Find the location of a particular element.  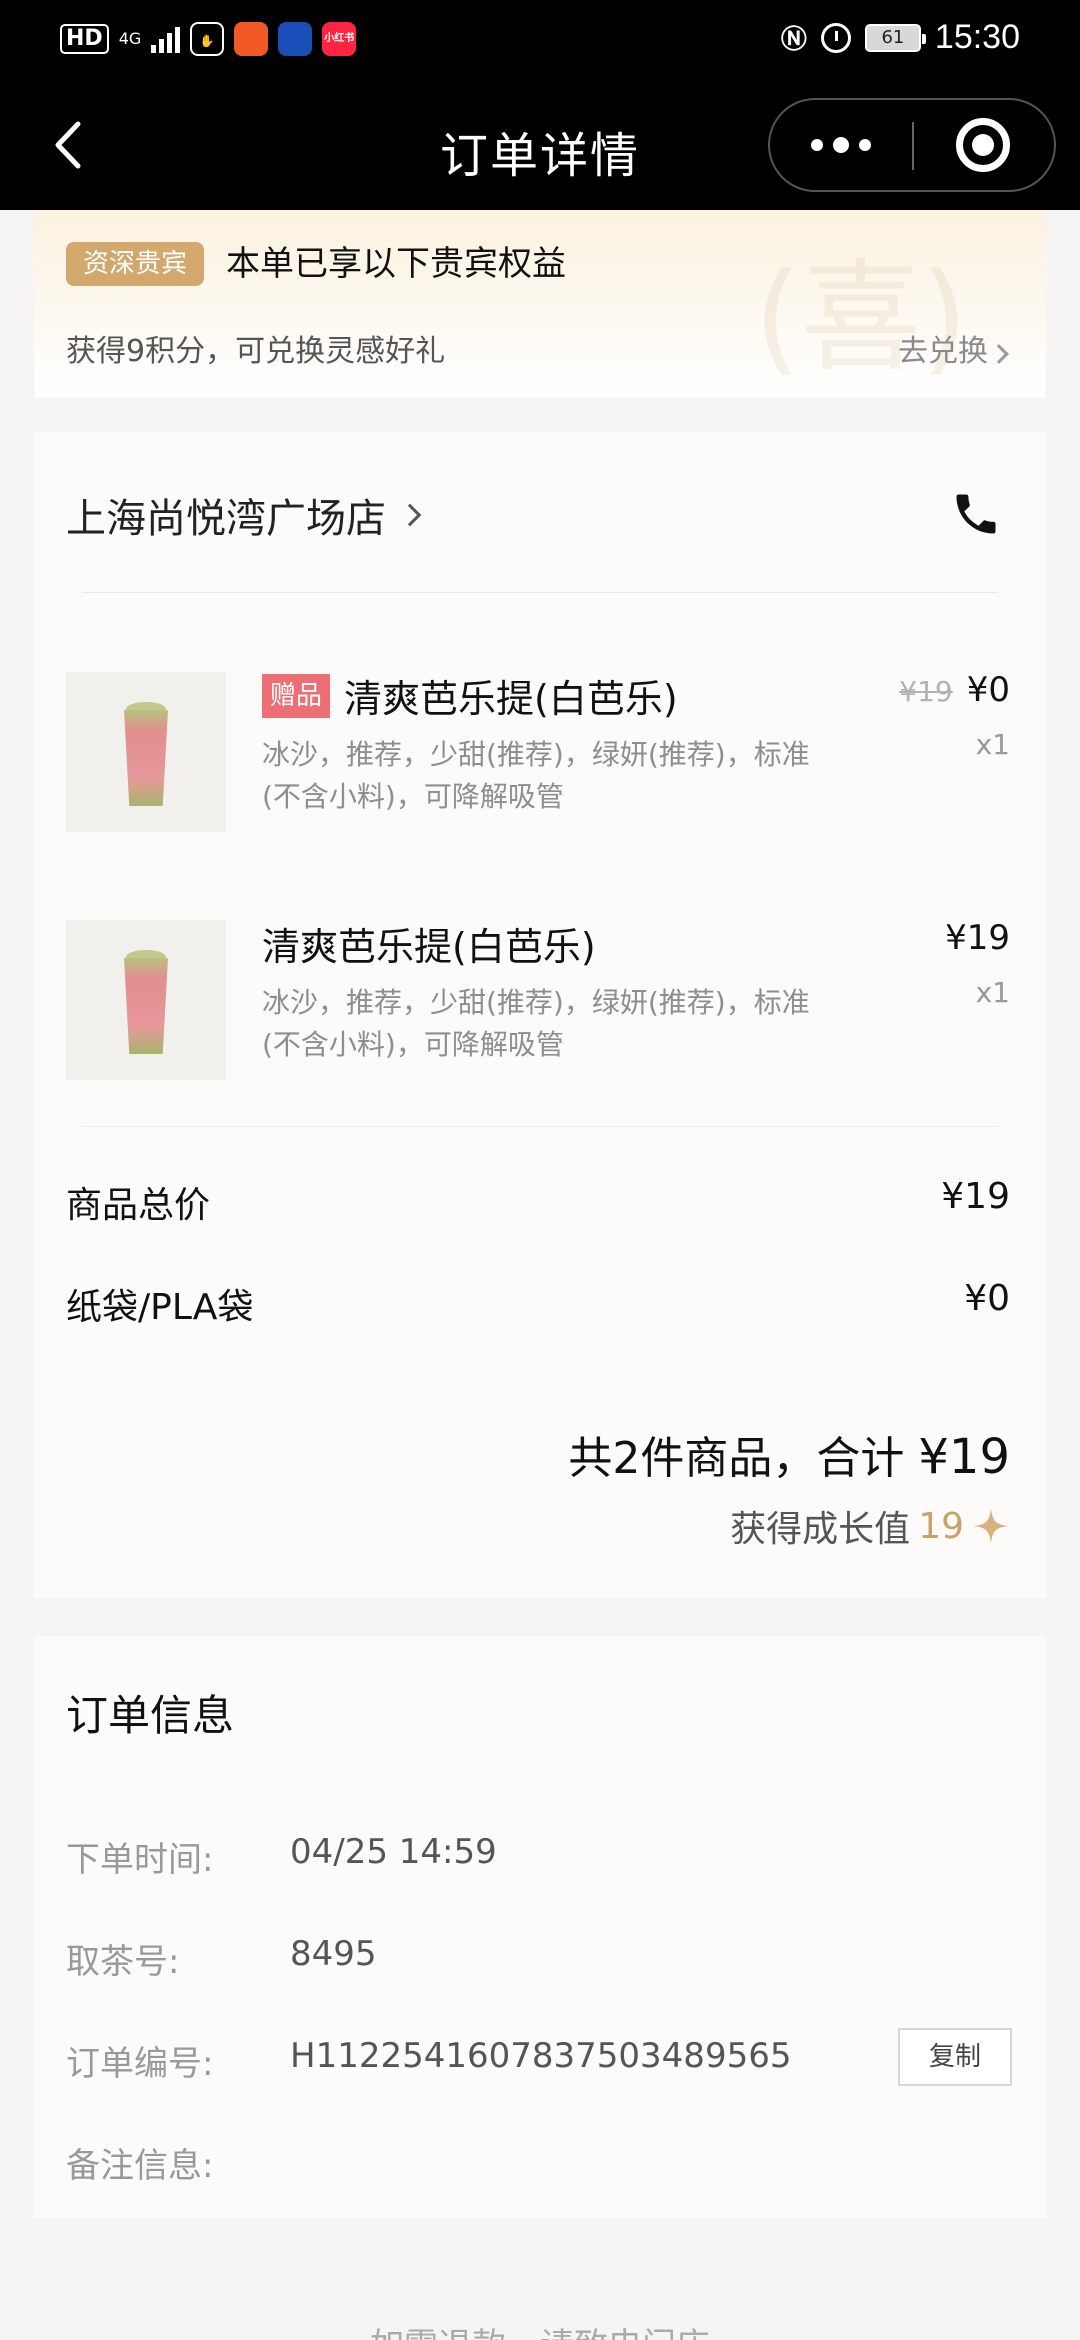

status-right: Ⓝ 61 15:30 is located at coordinates (900, 37).